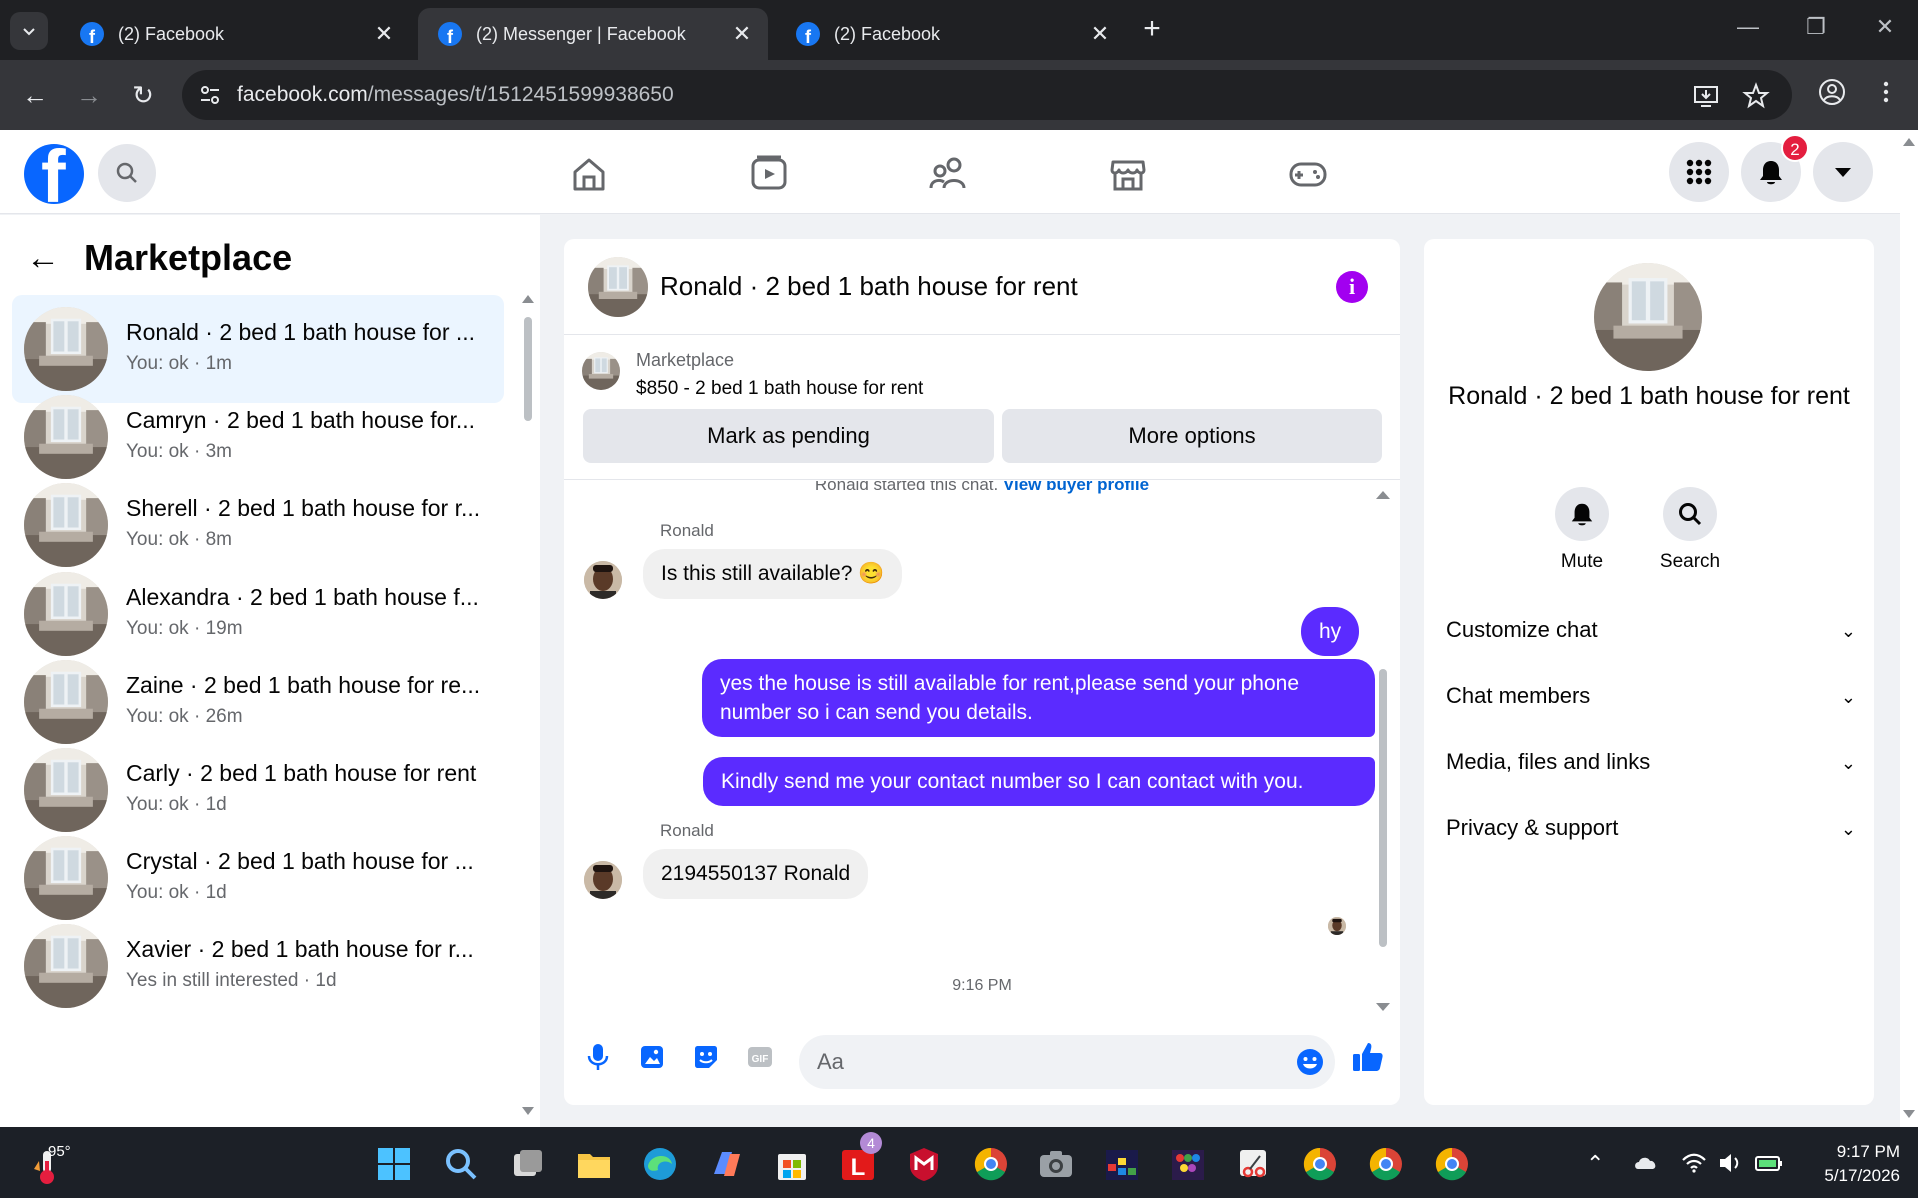  I want to click on browser-tab-1: f (2) Facebook ✕, so click(235, 34).